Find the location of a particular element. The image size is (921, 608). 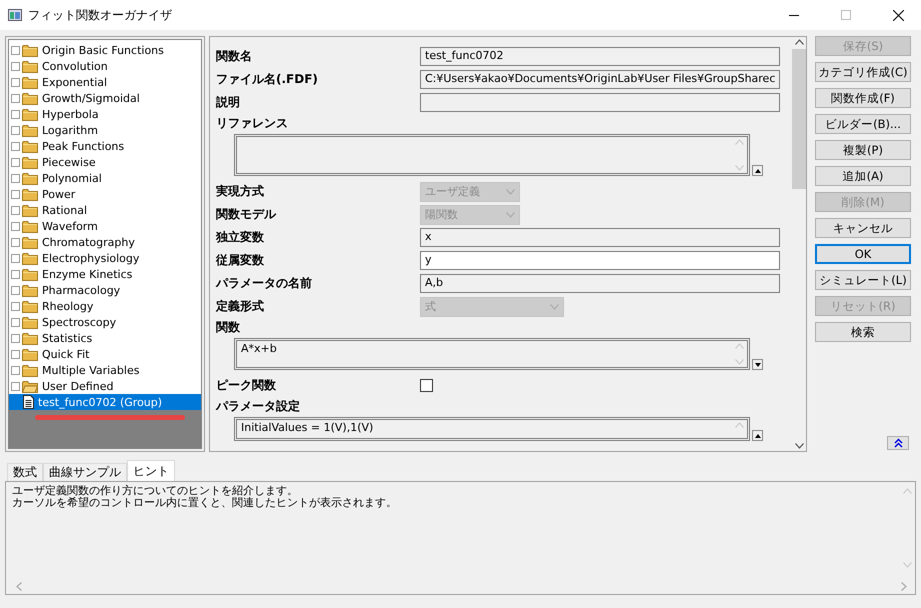

tree-item: Multiple Variables is located at coordinates (91, 370).